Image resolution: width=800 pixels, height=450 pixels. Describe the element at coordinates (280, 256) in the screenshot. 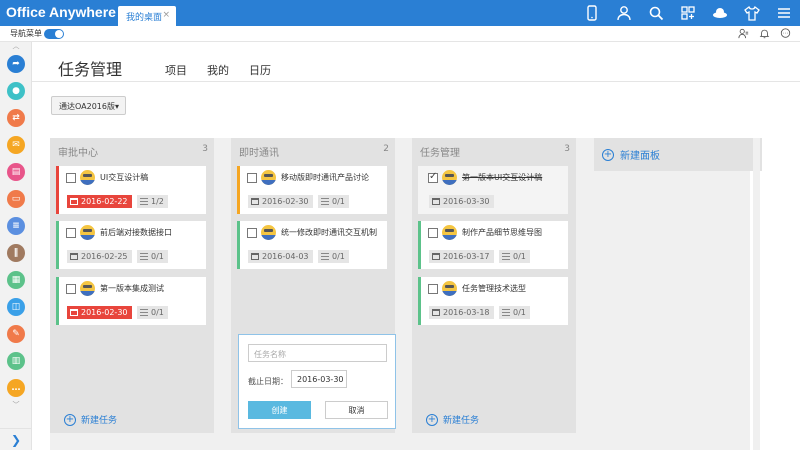

I see `due-date-badge: 2016-04-03` at that location.